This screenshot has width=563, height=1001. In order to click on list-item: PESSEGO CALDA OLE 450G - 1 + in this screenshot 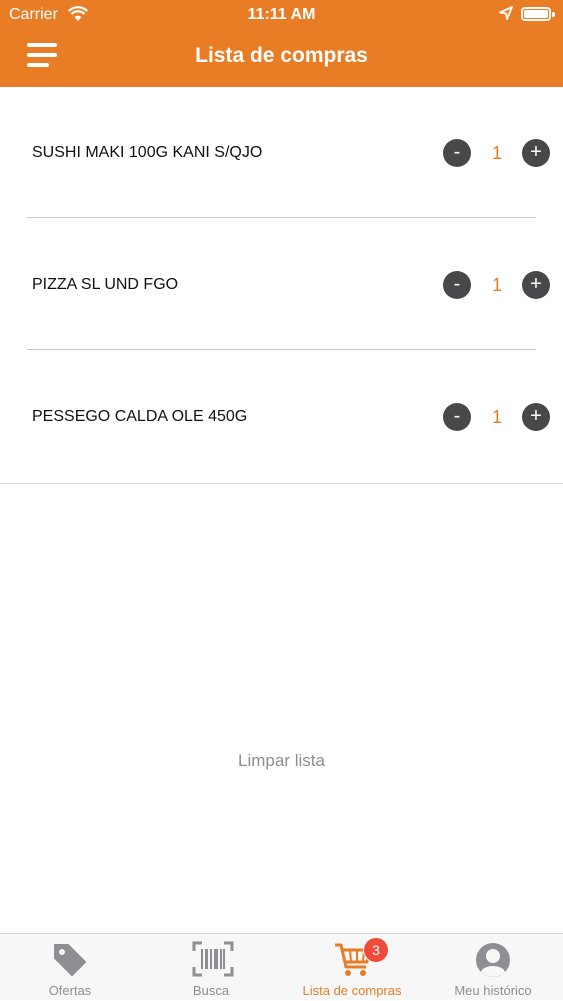, I will do `click(281, 417)`.